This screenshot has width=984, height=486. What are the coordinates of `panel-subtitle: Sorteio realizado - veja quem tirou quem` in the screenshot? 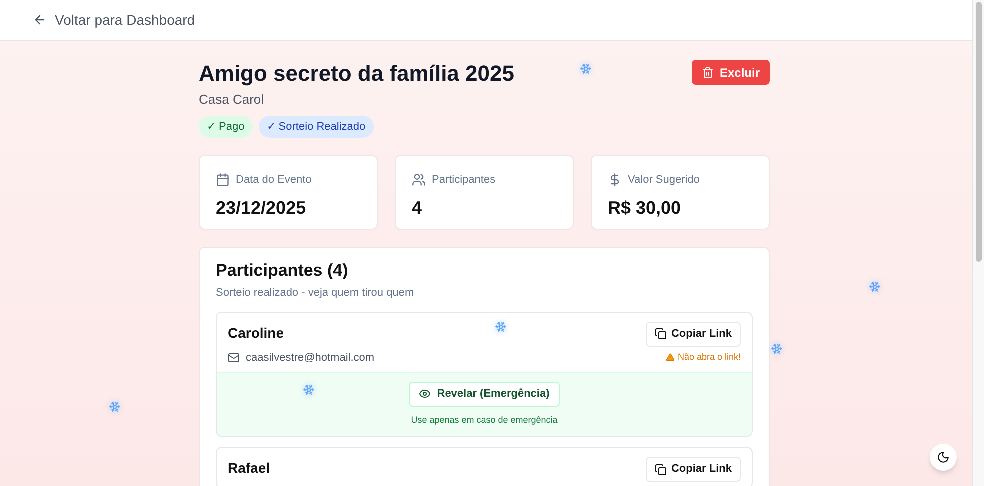 It's located at (316, 293).